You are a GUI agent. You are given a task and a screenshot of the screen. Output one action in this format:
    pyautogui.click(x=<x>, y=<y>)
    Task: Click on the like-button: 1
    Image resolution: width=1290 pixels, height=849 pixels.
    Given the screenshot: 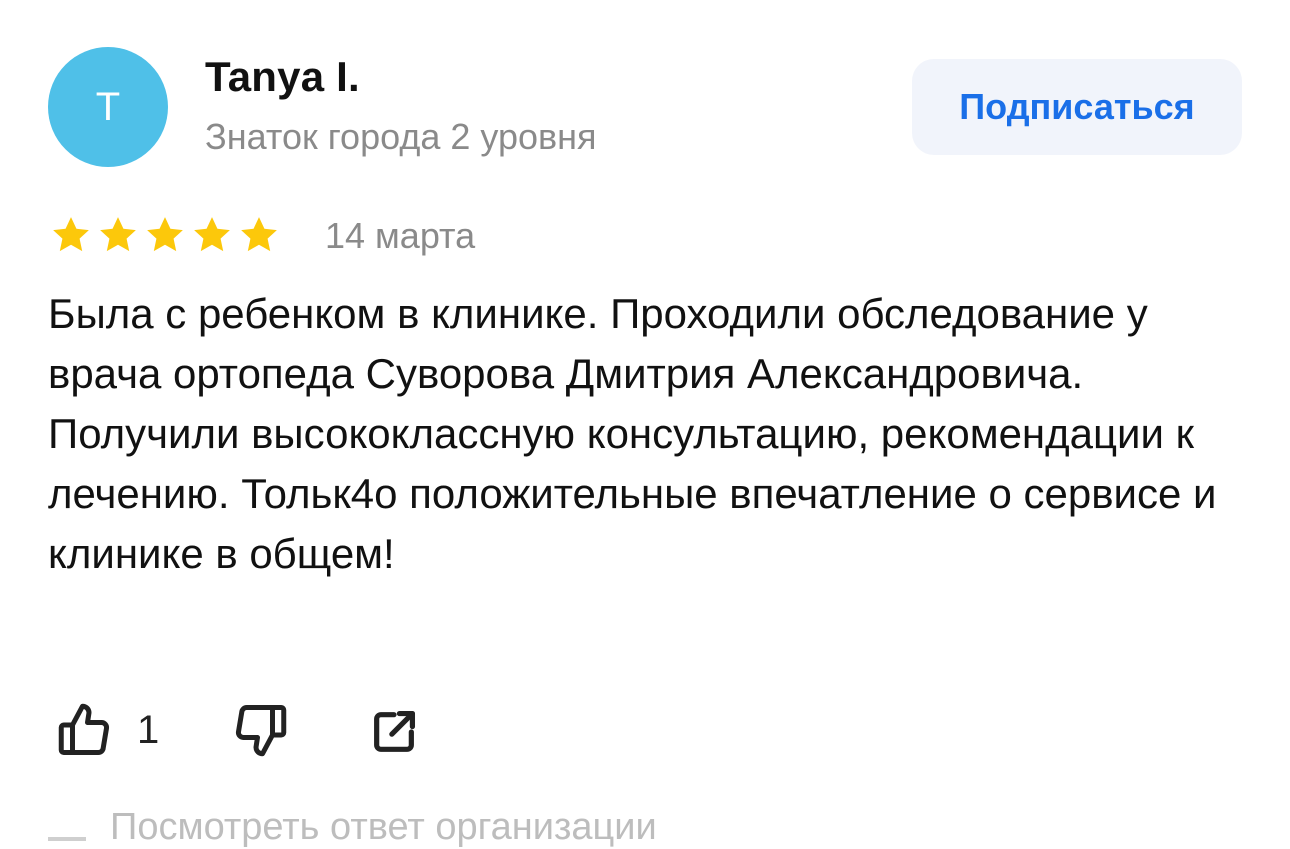 What is the action you would take?
    pyautogui.click(x=107, y=730)
    